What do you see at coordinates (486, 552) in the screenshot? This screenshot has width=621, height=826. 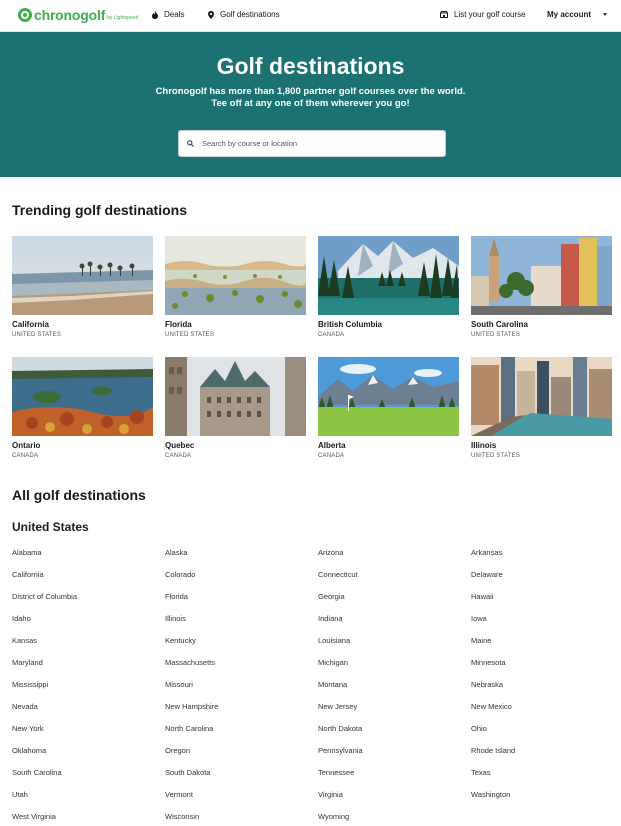 I see `state-link: Arkansas` at bounding box center [486, 552].